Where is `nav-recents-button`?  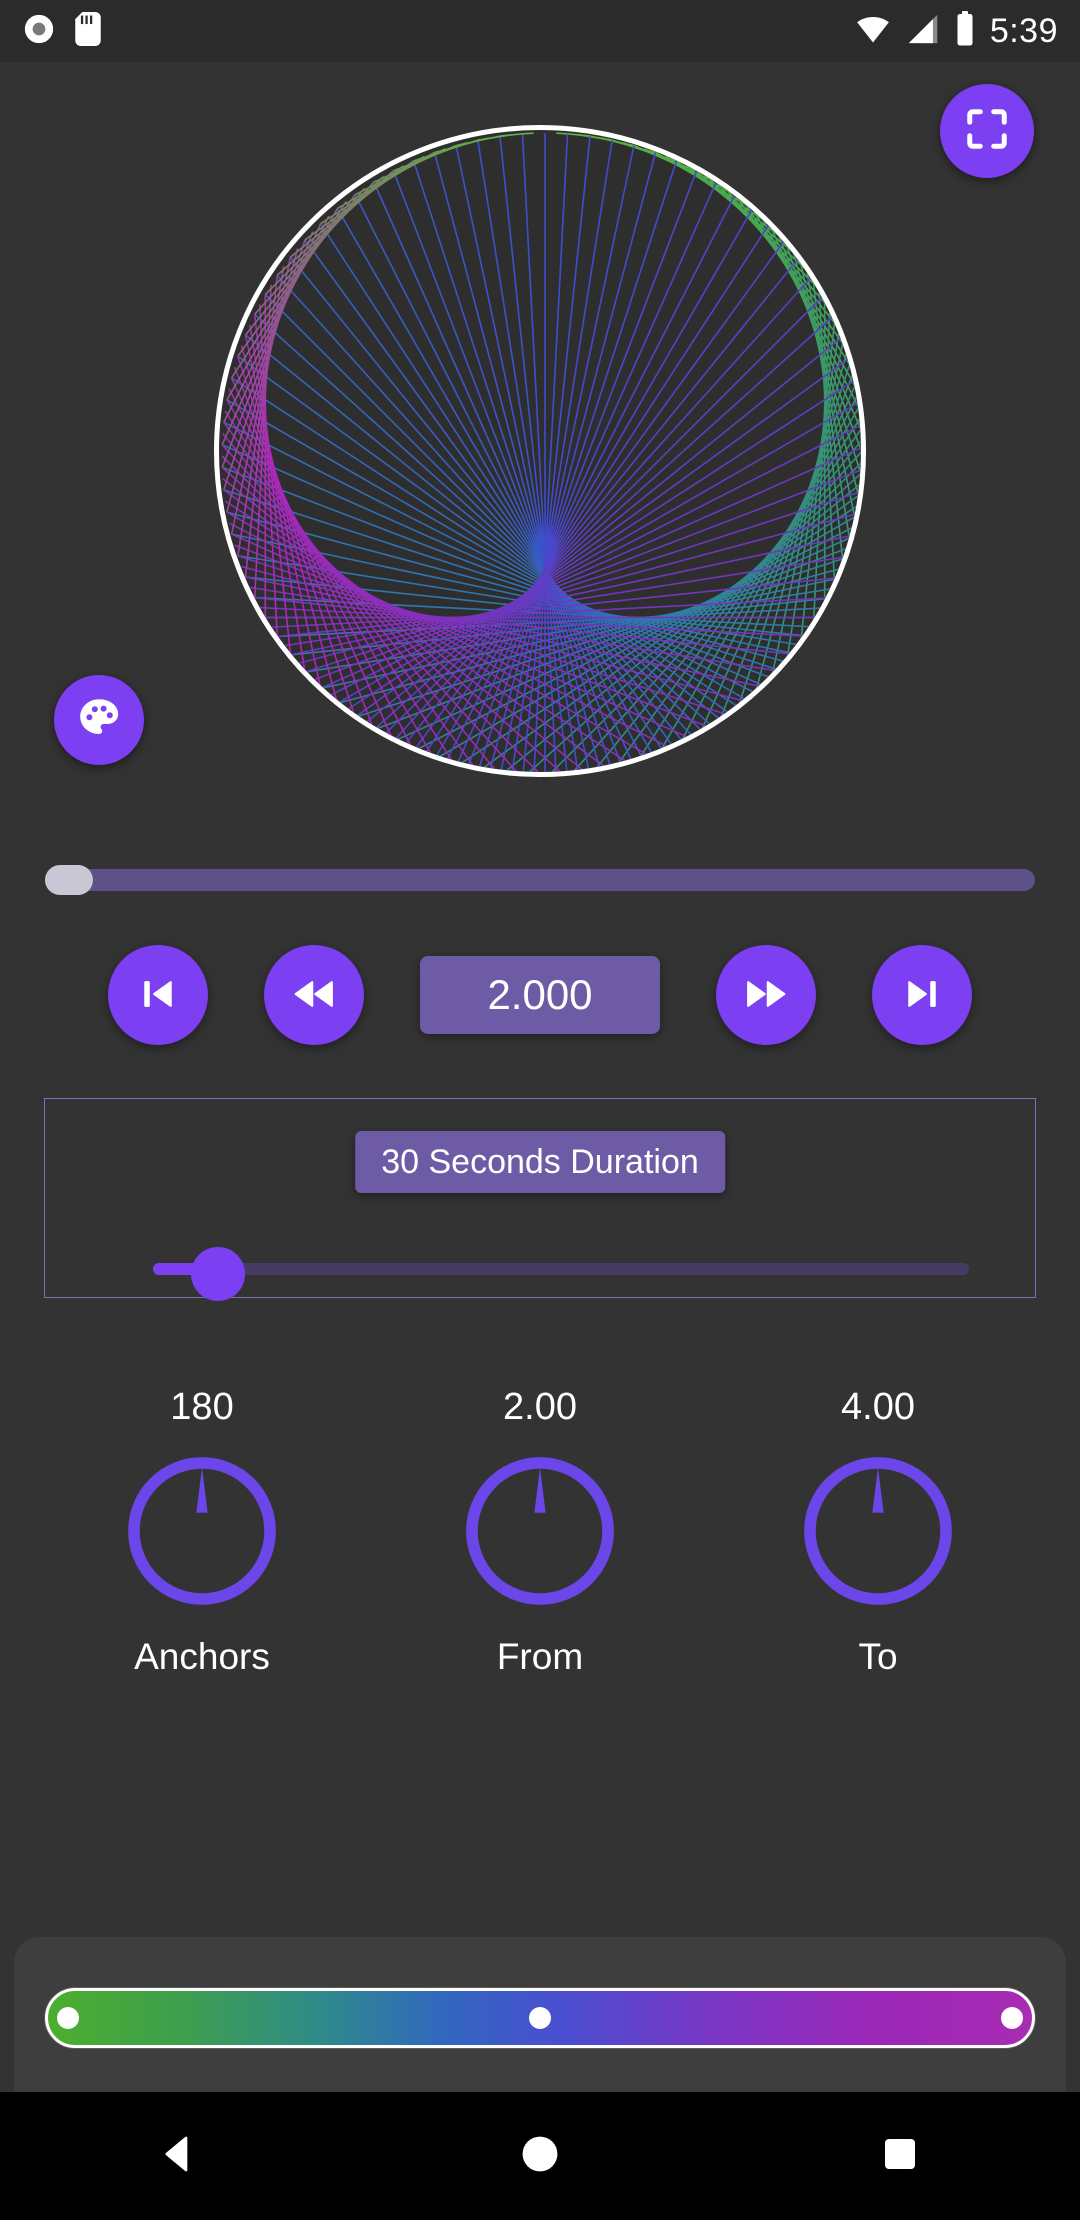
nav-recents-button is located at coordinates (900, 2156).